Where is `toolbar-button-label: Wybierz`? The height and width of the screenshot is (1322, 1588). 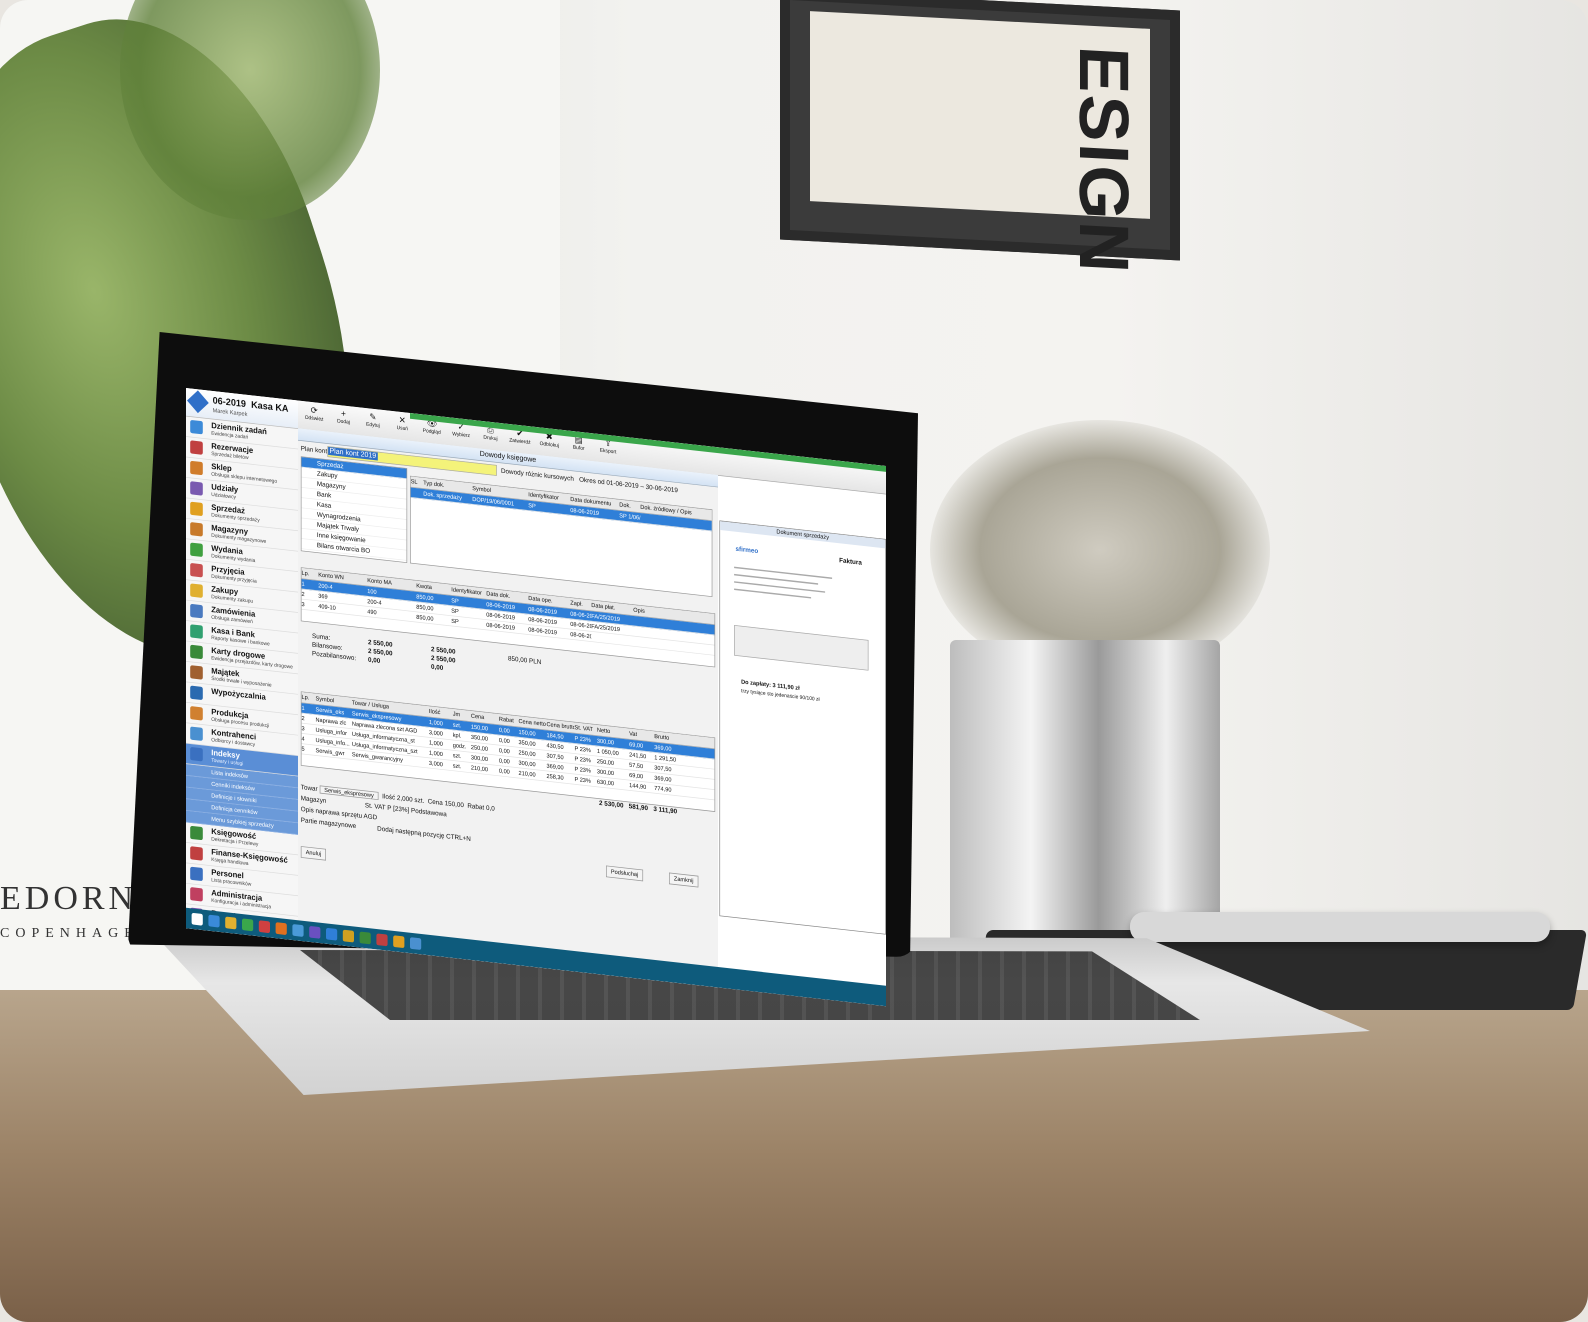
toolbar-button-label: Wybierz is located at coordinates (461, 435).